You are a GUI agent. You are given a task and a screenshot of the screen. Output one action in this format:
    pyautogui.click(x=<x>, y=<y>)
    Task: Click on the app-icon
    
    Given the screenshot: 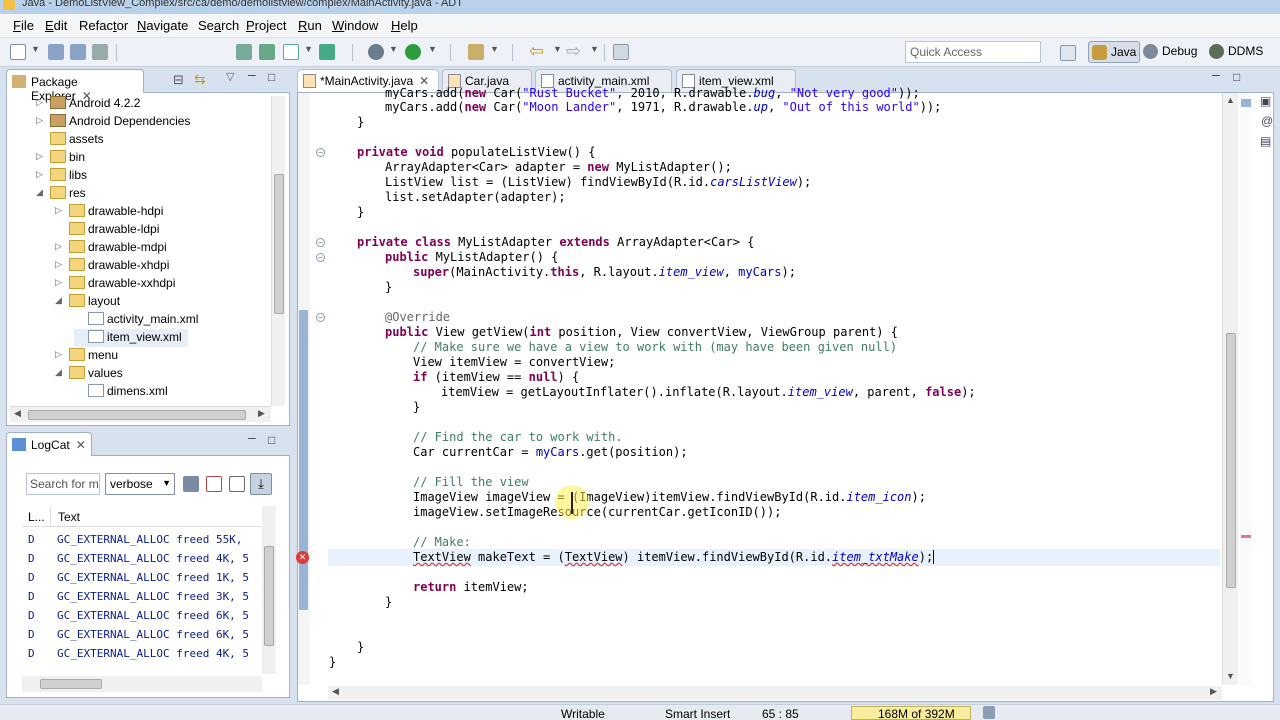 What is the action you would take?
    pyautogui.click(x=9, y=5)
    